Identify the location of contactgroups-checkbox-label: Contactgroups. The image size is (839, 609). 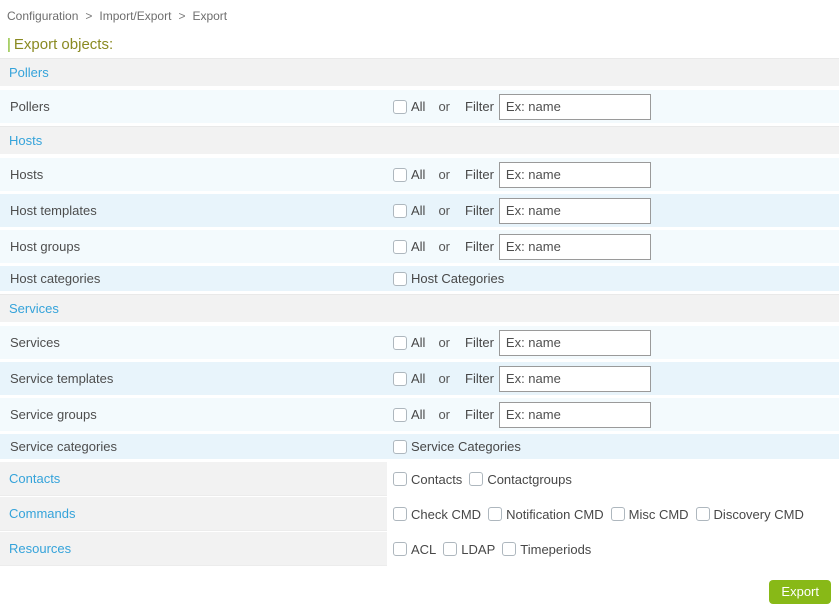
(529, 479).